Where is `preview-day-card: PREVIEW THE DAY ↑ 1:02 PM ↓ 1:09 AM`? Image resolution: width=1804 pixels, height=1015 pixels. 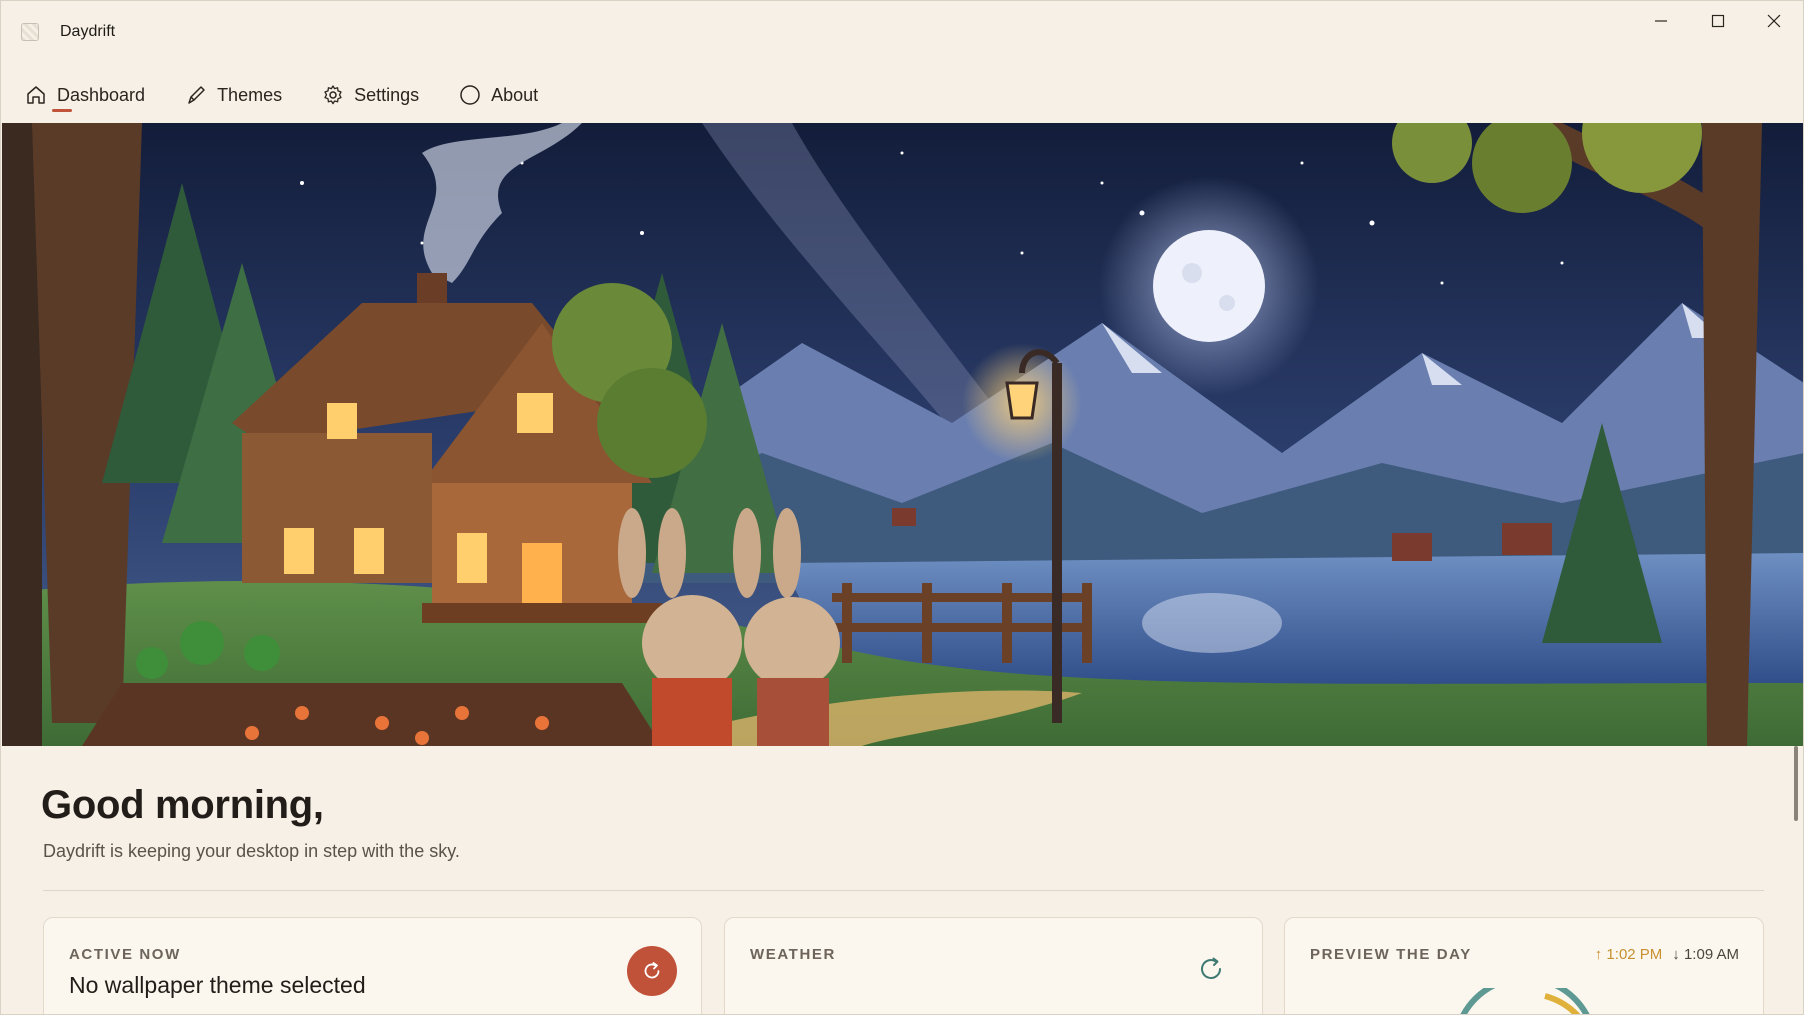
preview-day-card: PREVIEW THE DAY ↑ 1:02 PM ↓ 1:09 AM is located at coordinates (1524, 965).